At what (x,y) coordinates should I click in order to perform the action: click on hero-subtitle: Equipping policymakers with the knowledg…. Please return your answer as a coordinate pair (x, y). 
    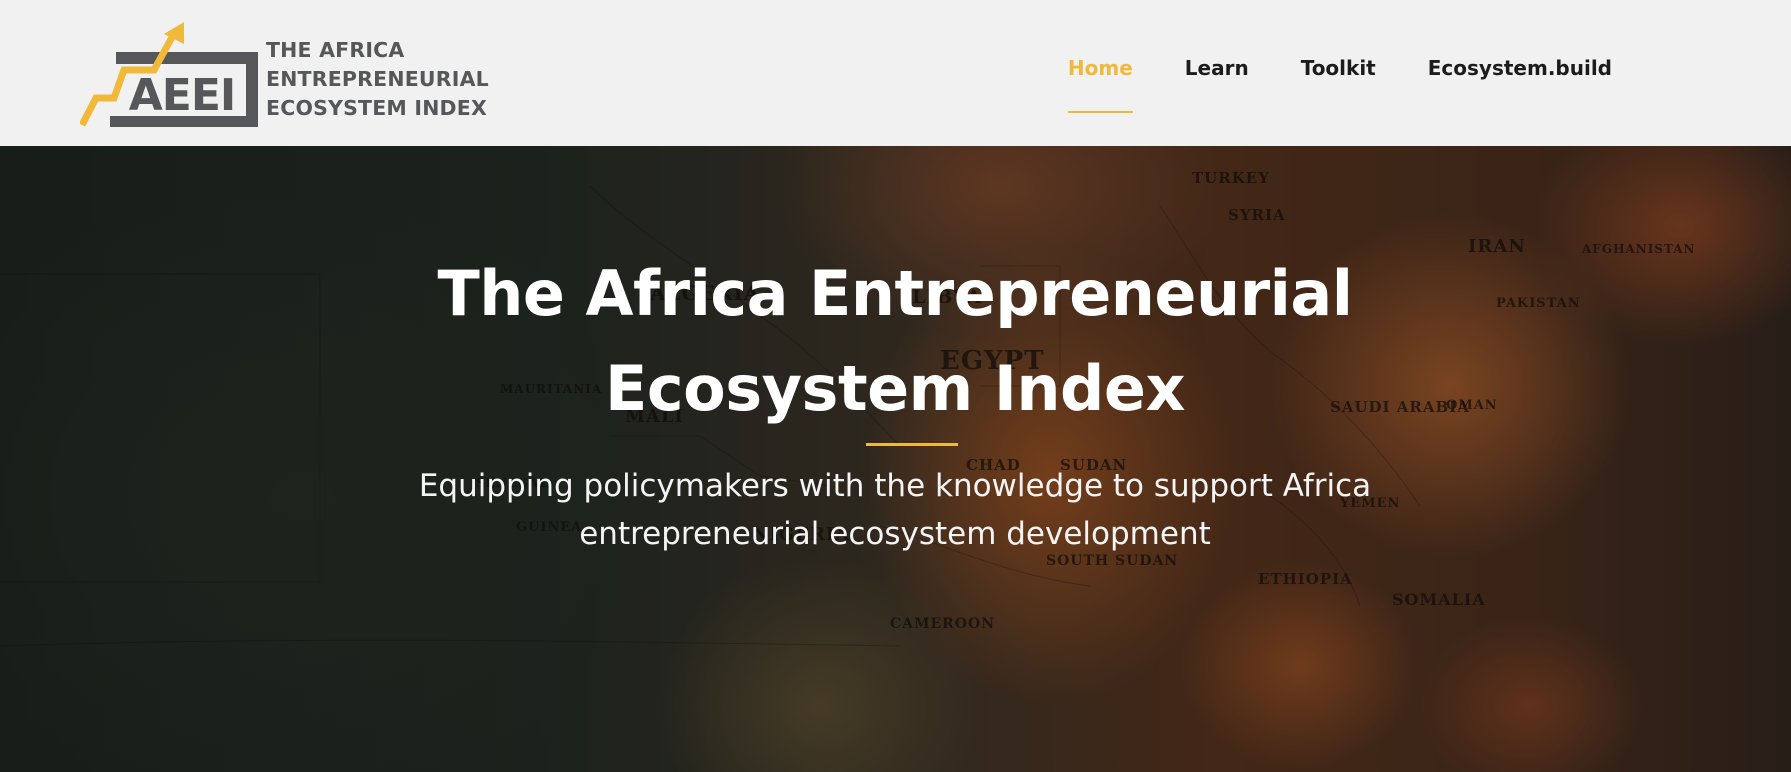
    Looking at the image, I should click on (895, 510).